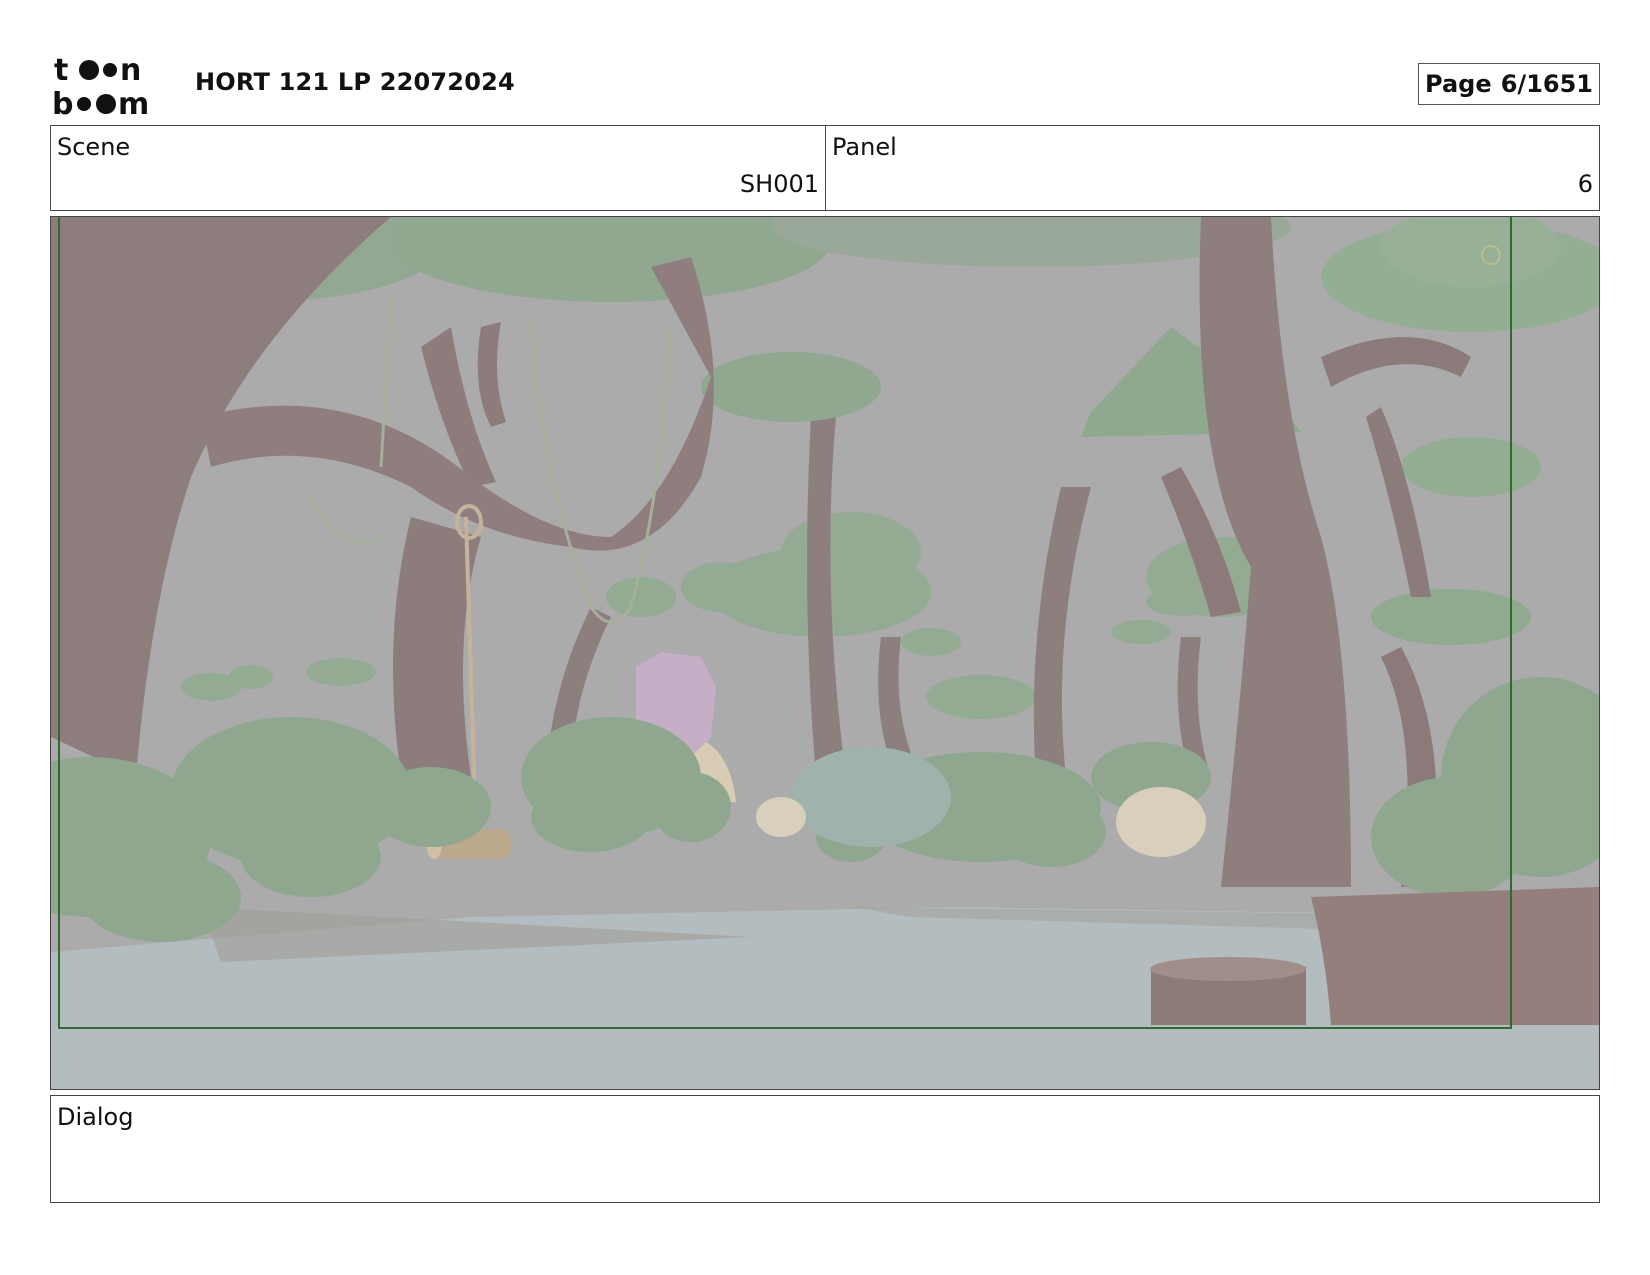  What do you see at coordinates (95, 1117) in the screenshot?
I see `dialog-label: Dialog` at bounding box center [95, 1117].